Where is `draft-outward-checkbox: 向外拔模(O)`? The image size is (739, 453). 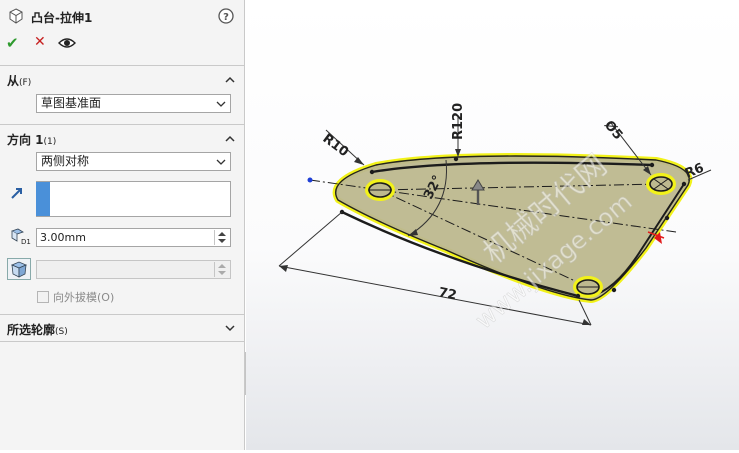
draft-outward-checkbox: 向外拔模(O) is located at coordinates (75, 297).